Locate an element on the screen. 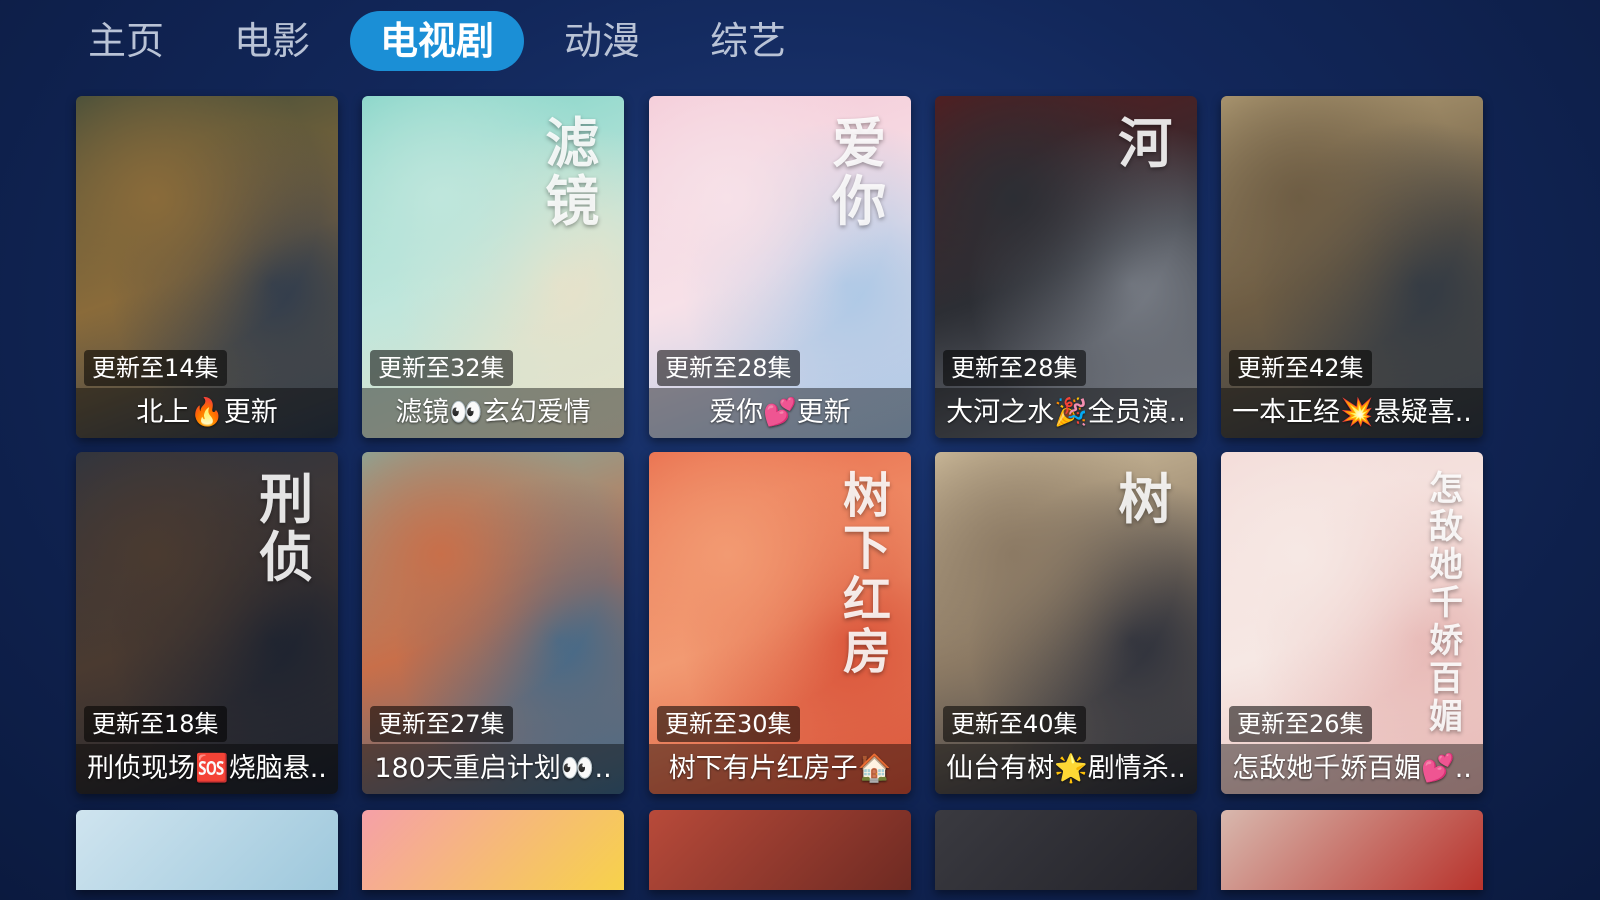  episode-badge: 更新至42集 is located at coordinates (1300, 368).